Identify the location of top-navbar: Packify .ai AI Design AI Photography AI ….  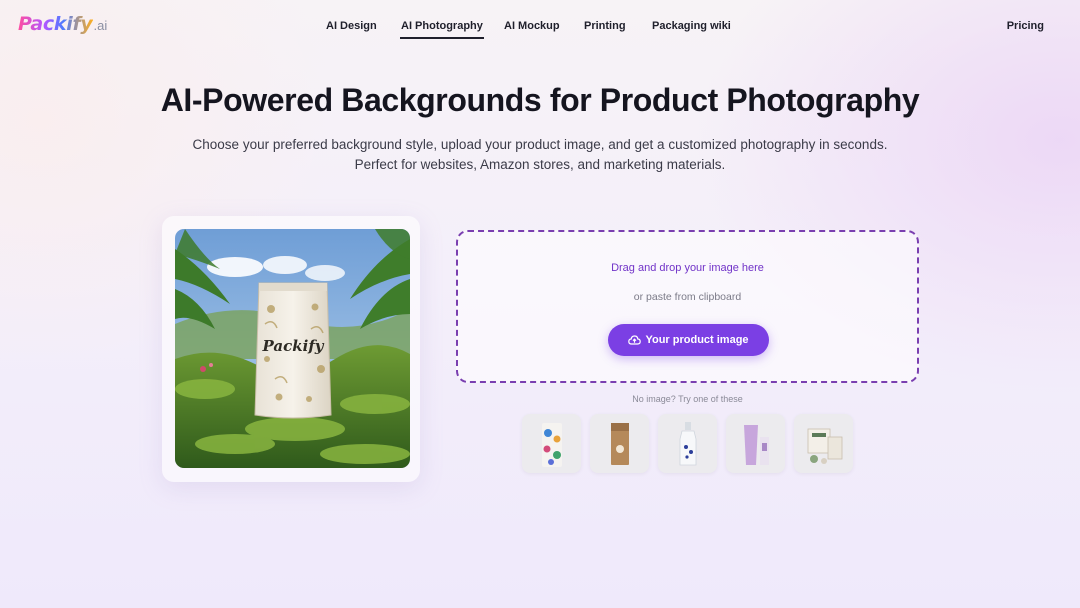
(540, 26).